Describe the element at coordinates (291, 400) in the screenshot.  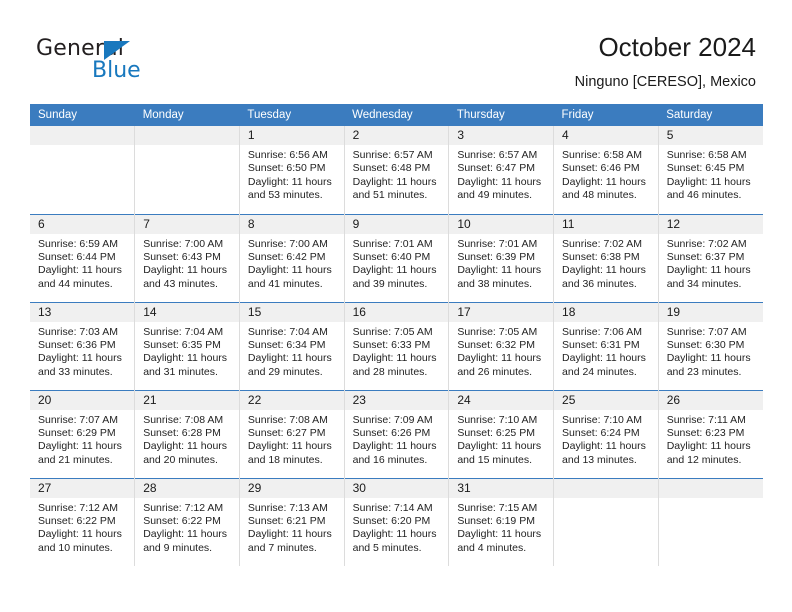
I see `day-number: 22` at that location.